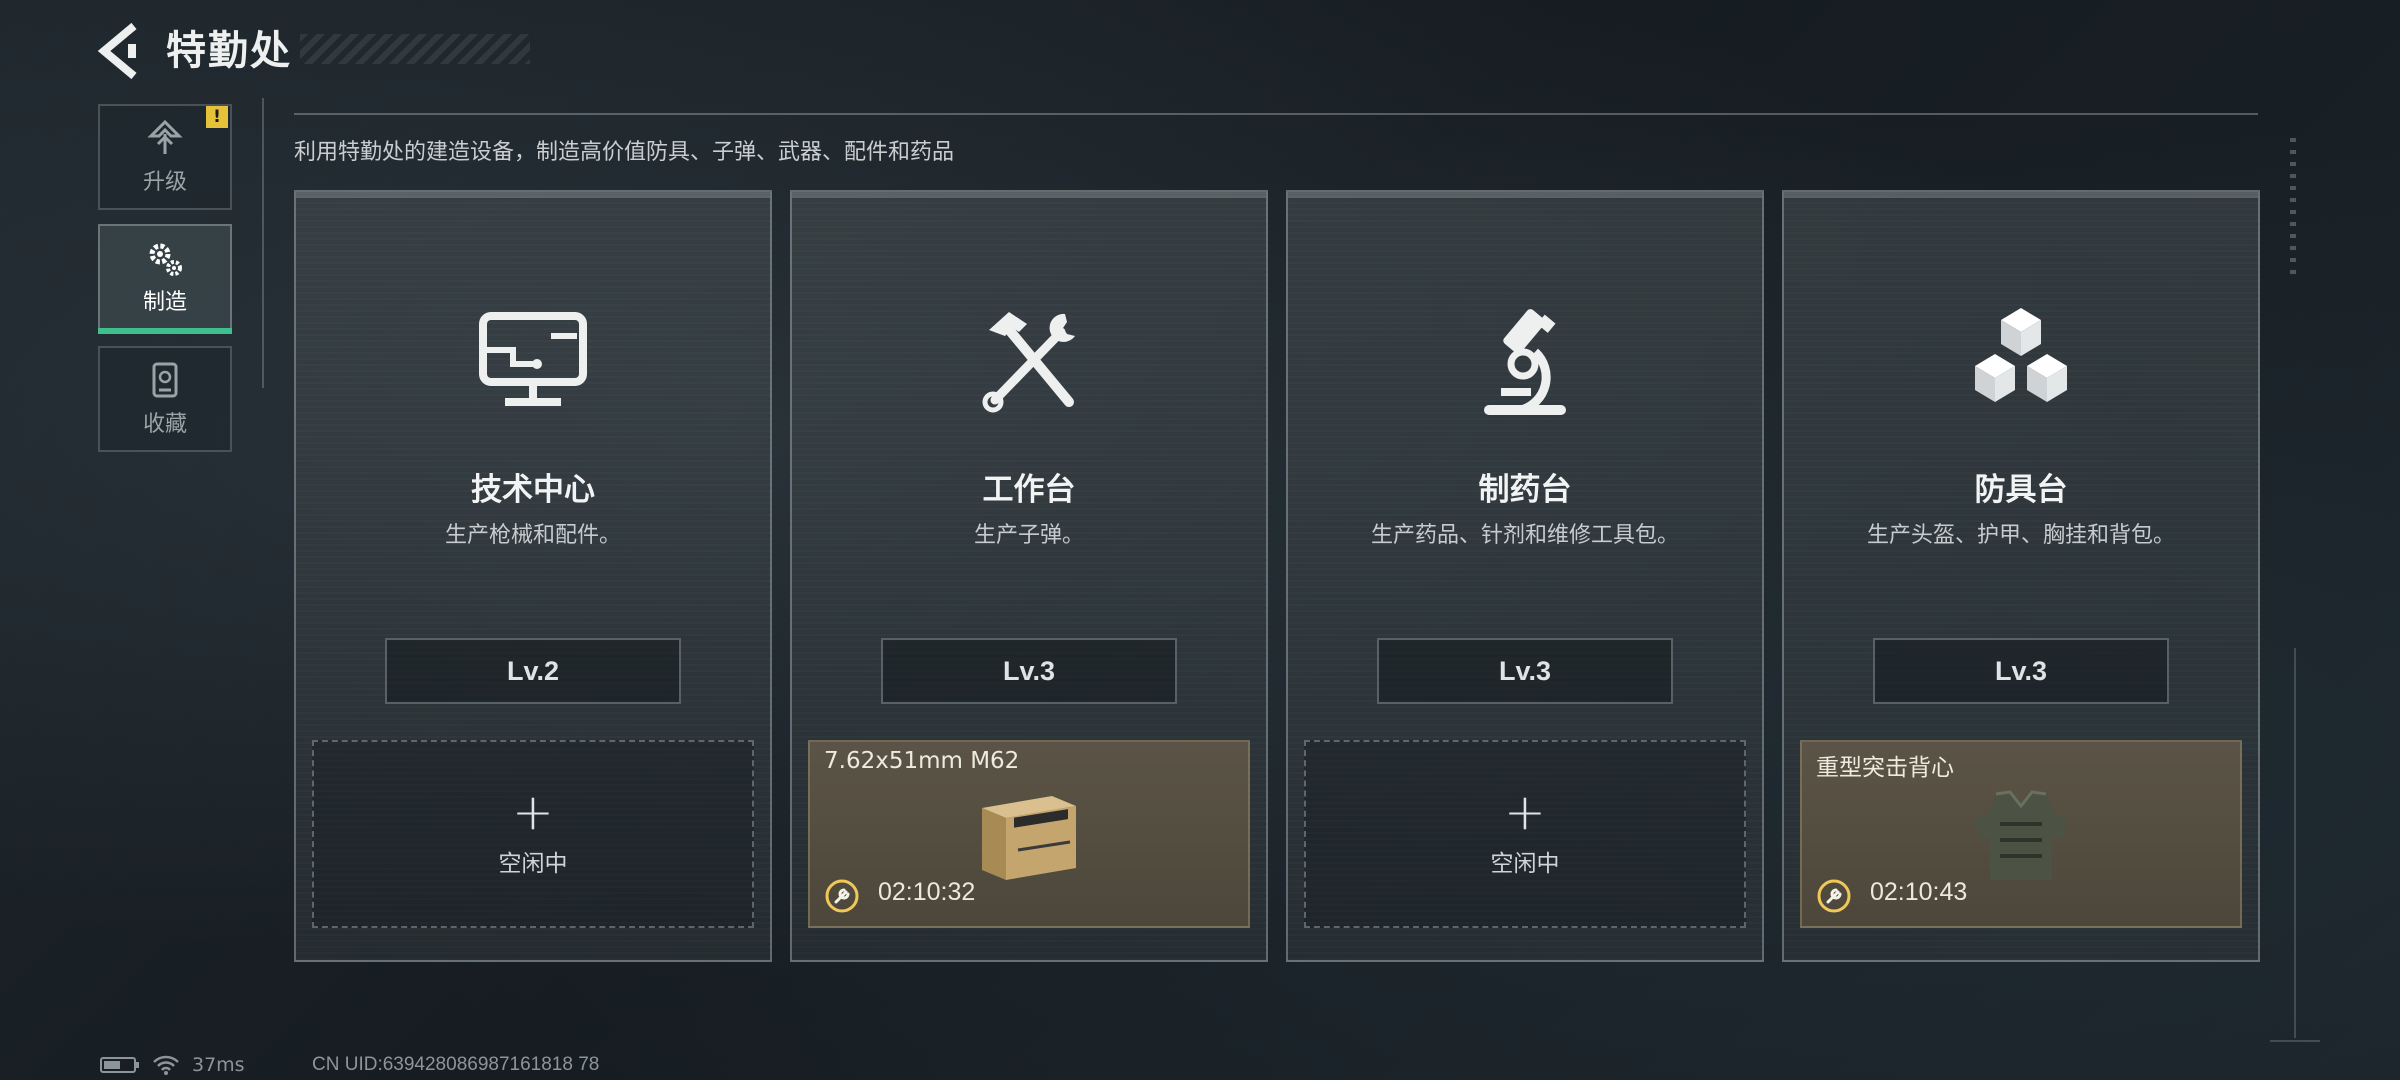 This screenshot has width=2400, height=1080. Describe the element at coordinates (1028, 535) in the screenshot. I see `station-subtitle: 生产子弹。` at that location.